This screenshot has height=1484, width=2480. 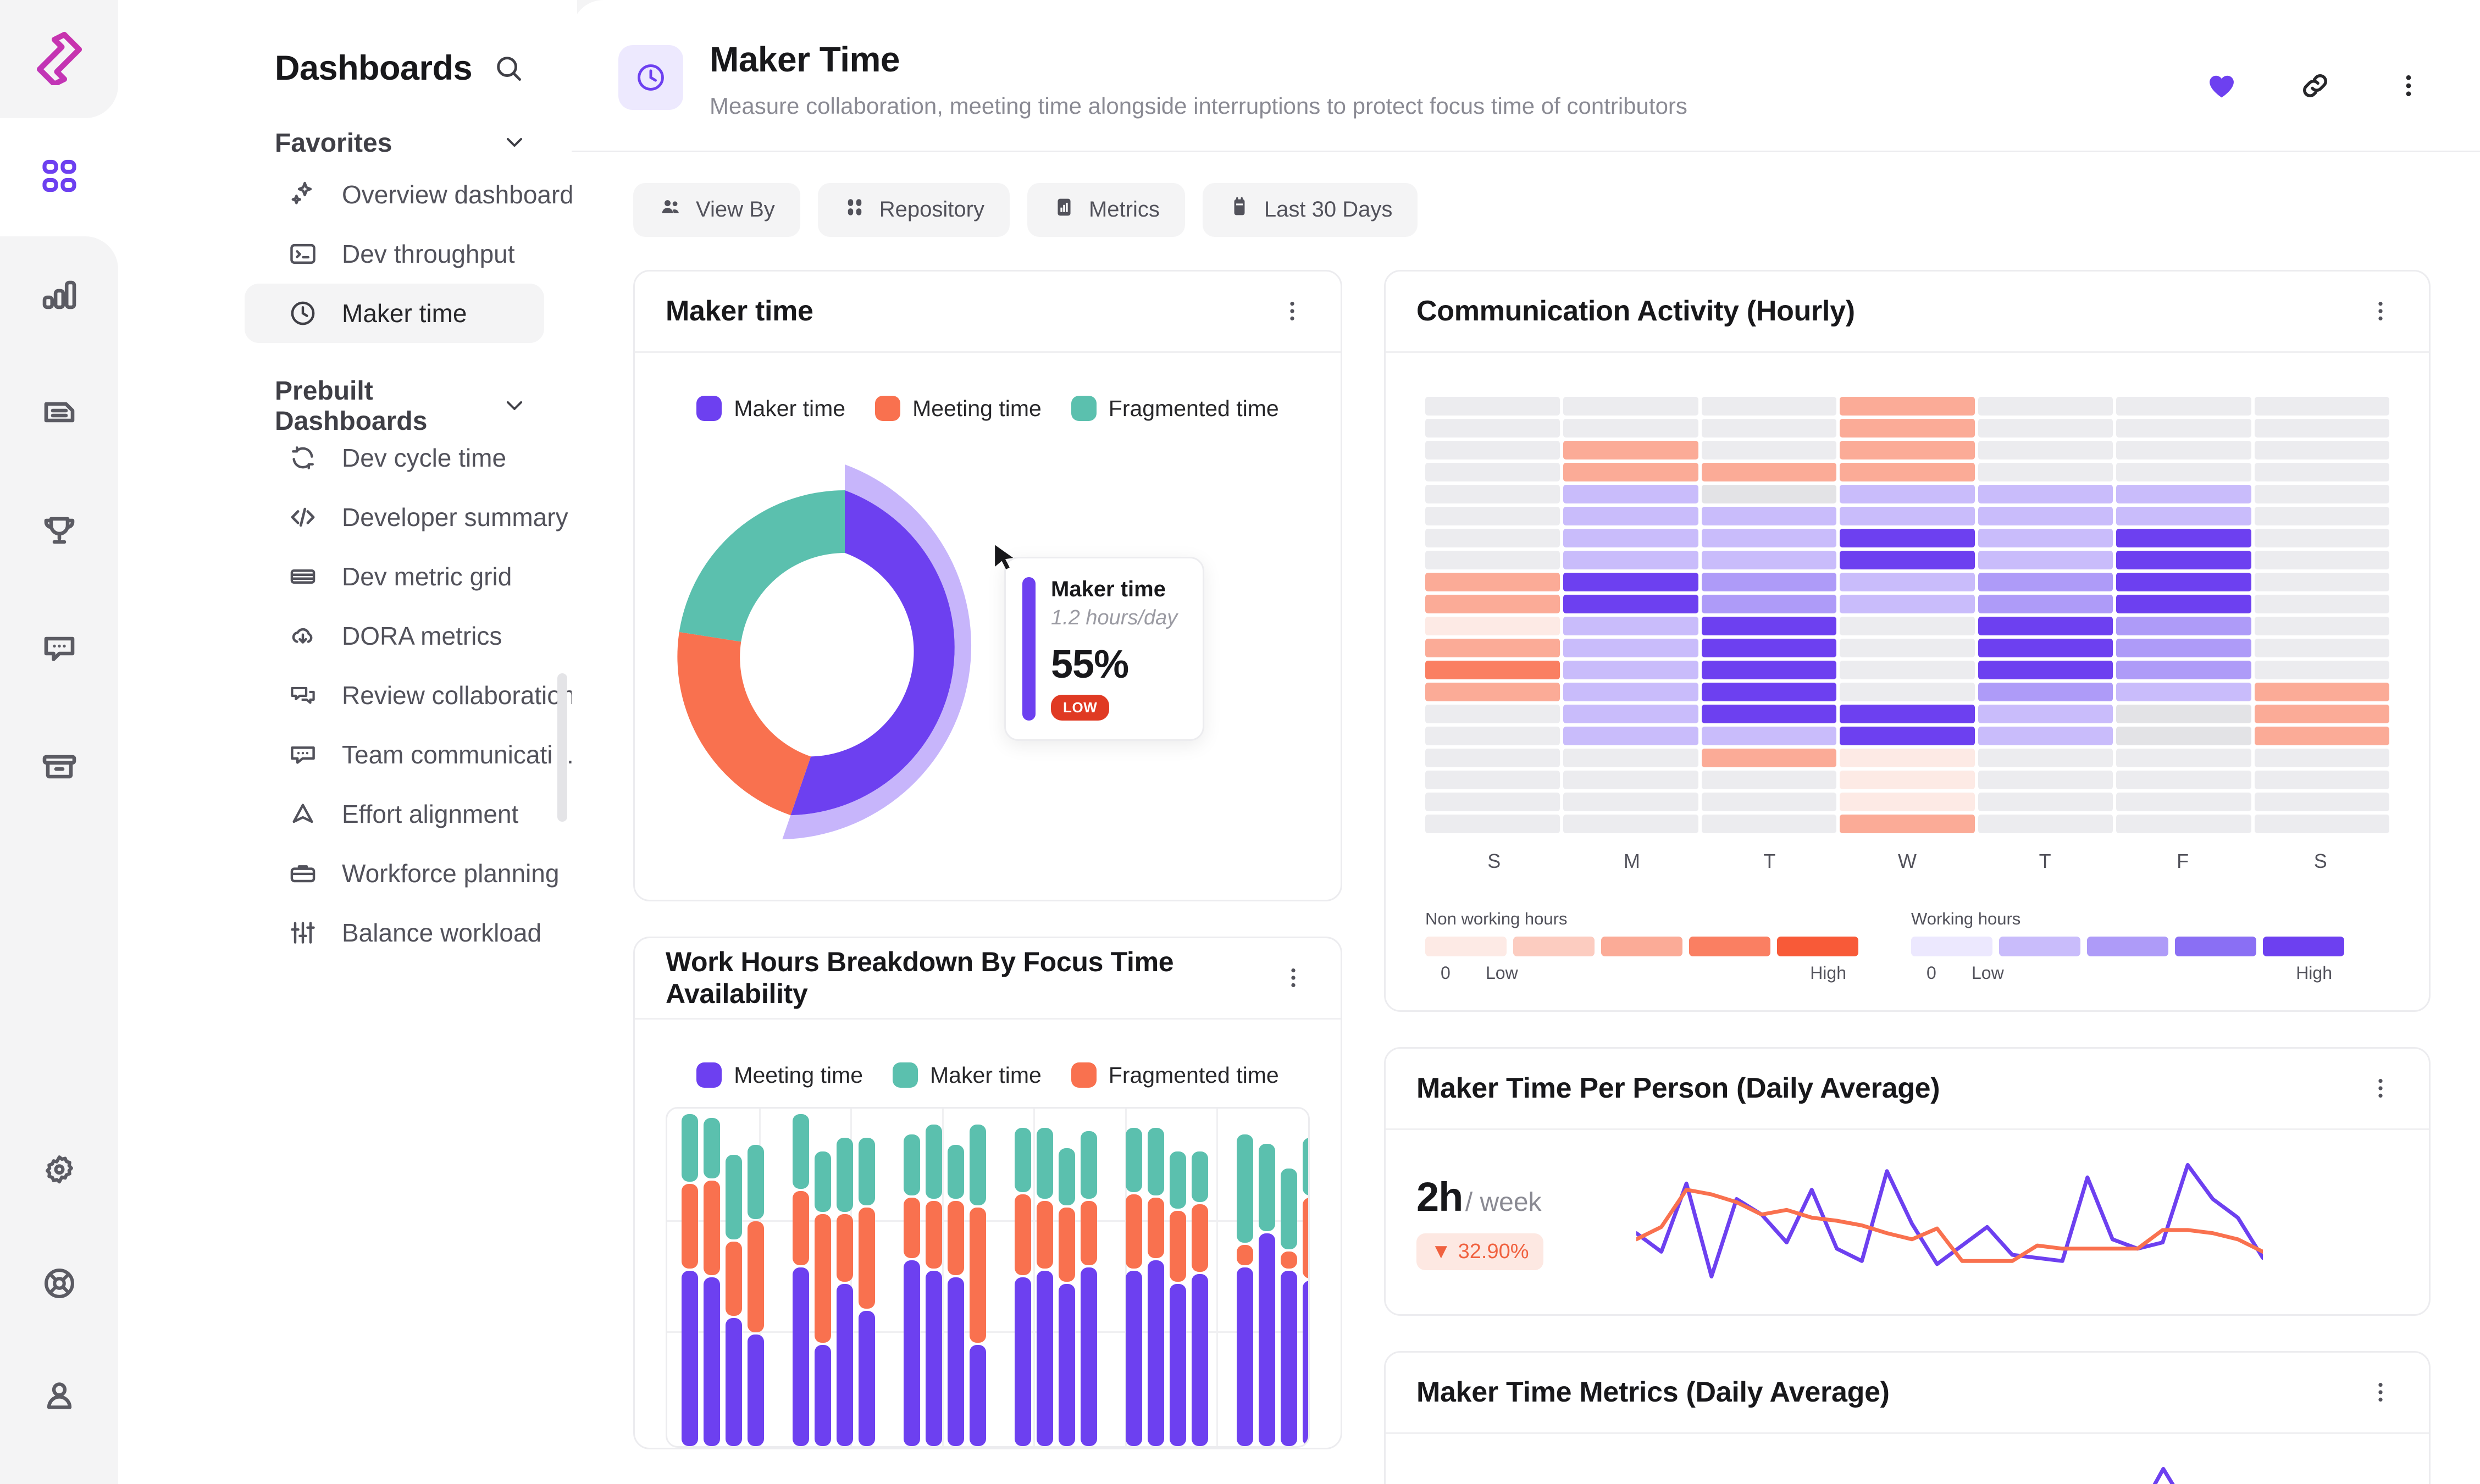 What do you see at coordinates (1310, 209) in the screenshot?
I see `filter-date-range: Last 30 Days` at bounding box center [1310, 209].